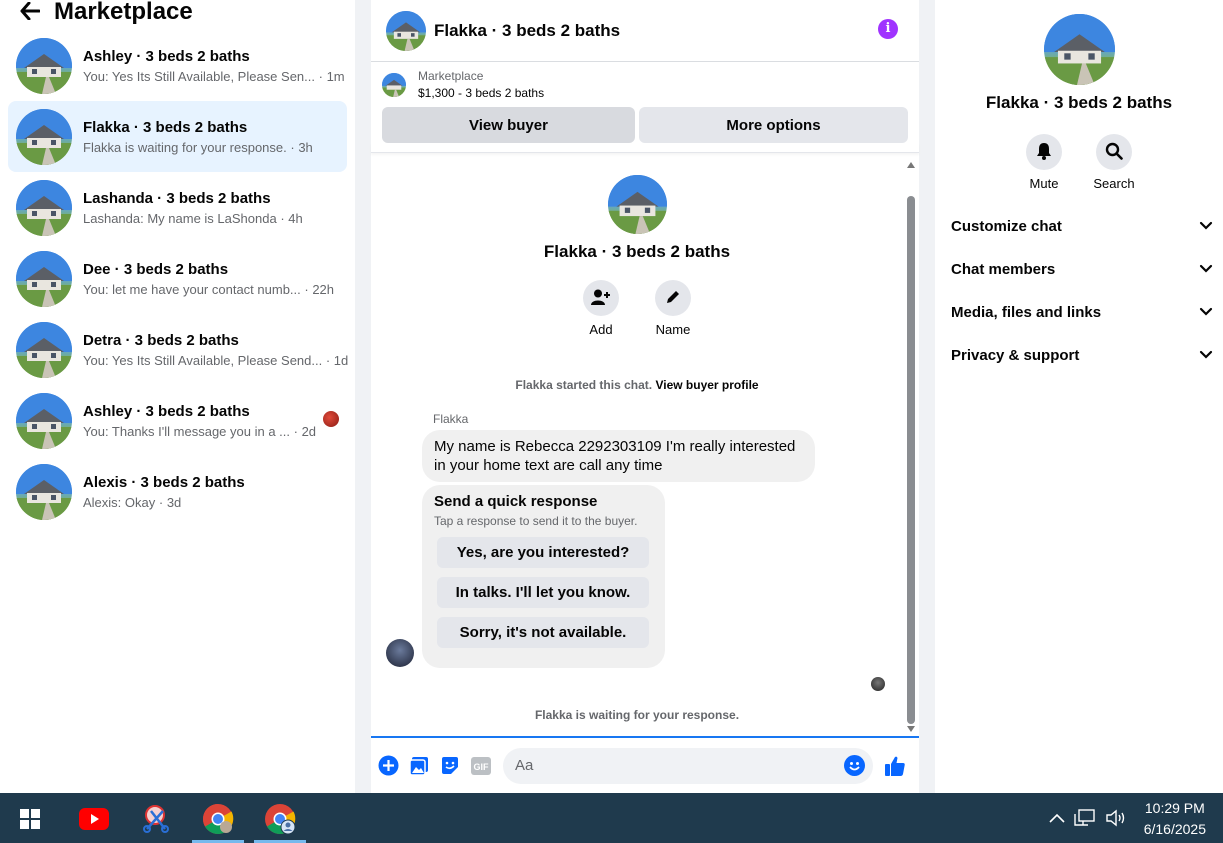  Describe the element at coordinates (123, 12) in the screenshot. I see `page-title: Marketplace` at that location.